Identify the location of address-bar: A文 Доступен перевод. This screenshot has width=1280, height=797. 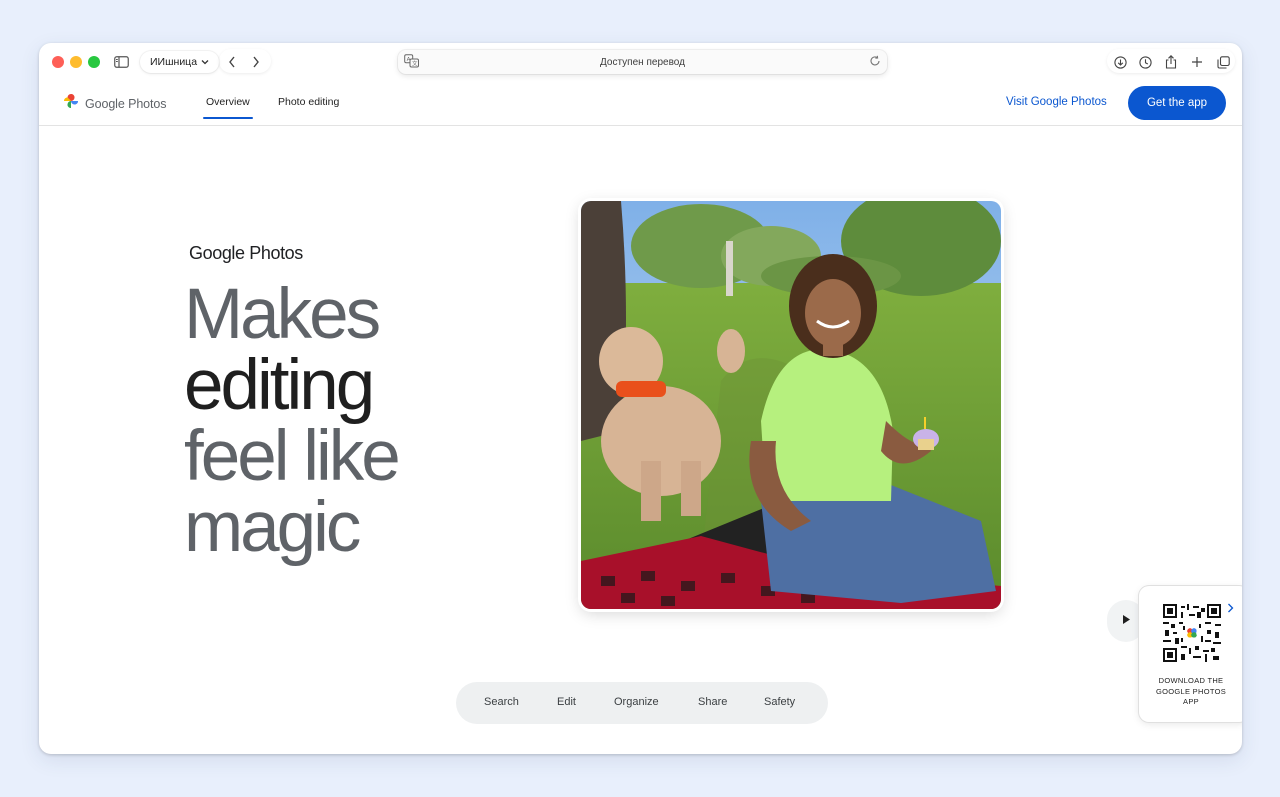
(642, 62).